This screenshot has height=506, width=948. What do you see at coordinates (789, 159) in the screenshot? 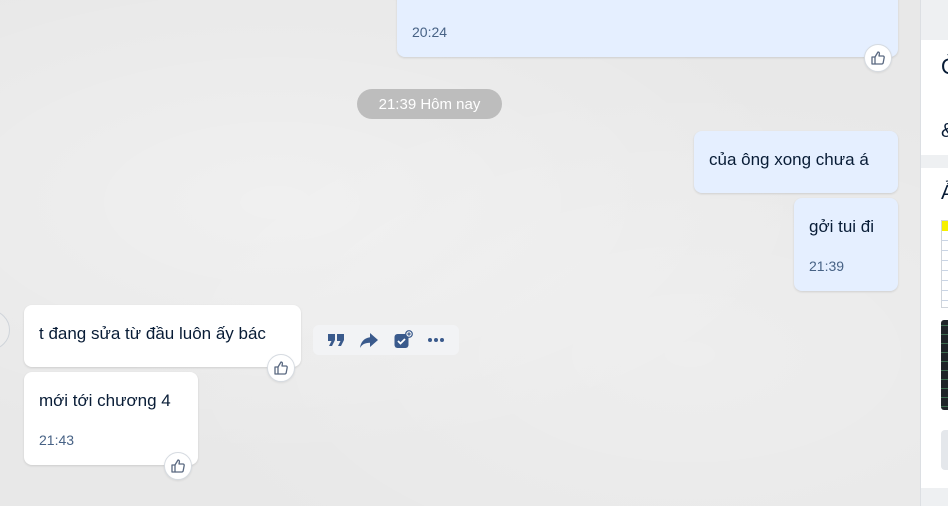
I see `message-text: của ông xong chưa á` at bounding box center [789, 159].